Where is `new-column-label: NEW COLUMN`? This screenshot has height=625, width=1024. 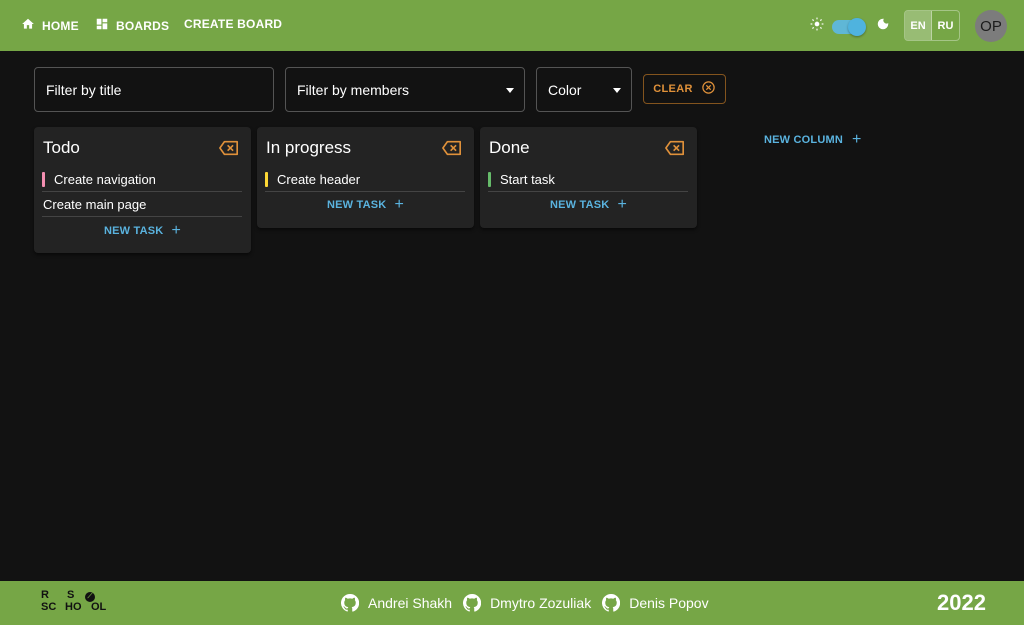
new-column-label: NEW COLUMN is located at coordinates (803, 140).